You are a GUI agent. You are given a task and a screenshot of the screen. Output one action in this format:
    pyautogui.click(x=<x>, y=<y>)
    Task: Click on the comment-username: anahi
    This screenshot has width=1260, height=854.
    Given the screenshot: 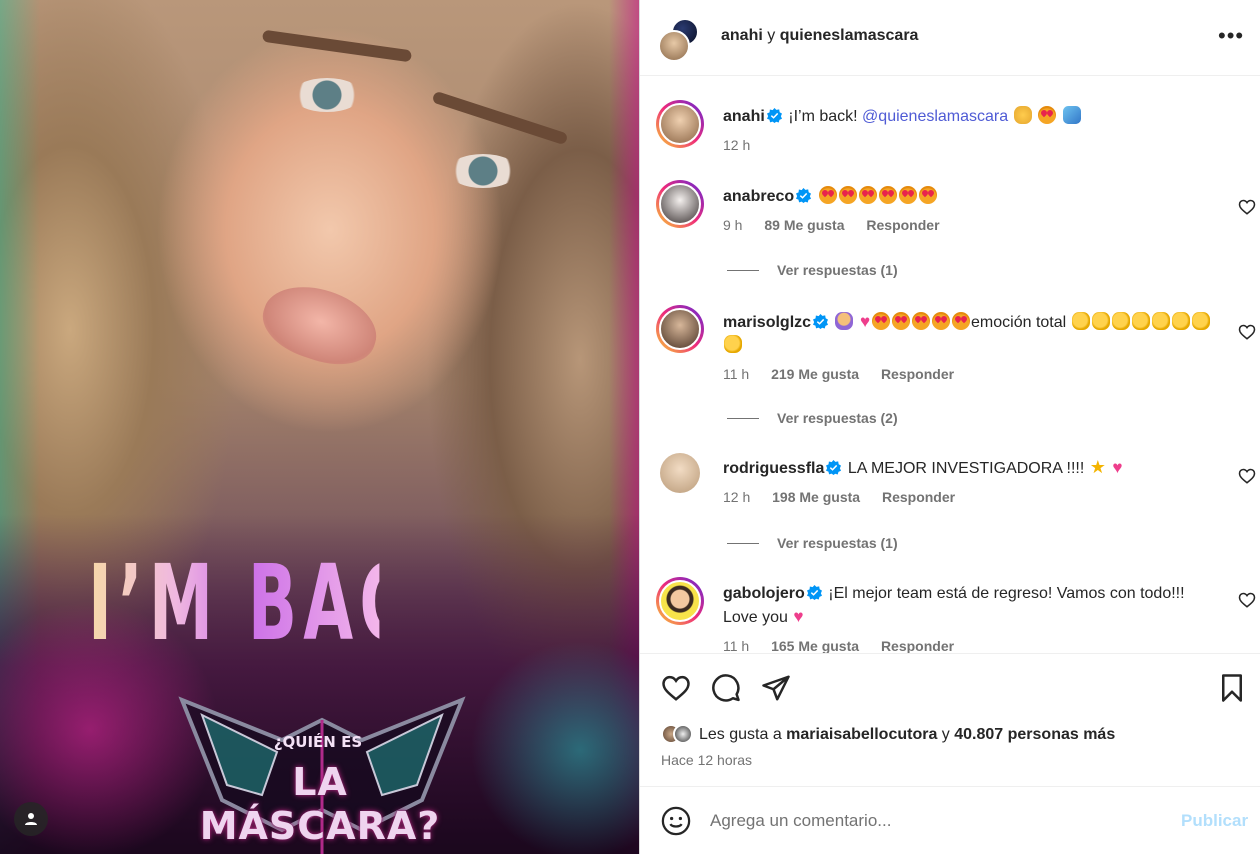 What is the action you would take?
    pyautogui.click(x=744, y=116)
    